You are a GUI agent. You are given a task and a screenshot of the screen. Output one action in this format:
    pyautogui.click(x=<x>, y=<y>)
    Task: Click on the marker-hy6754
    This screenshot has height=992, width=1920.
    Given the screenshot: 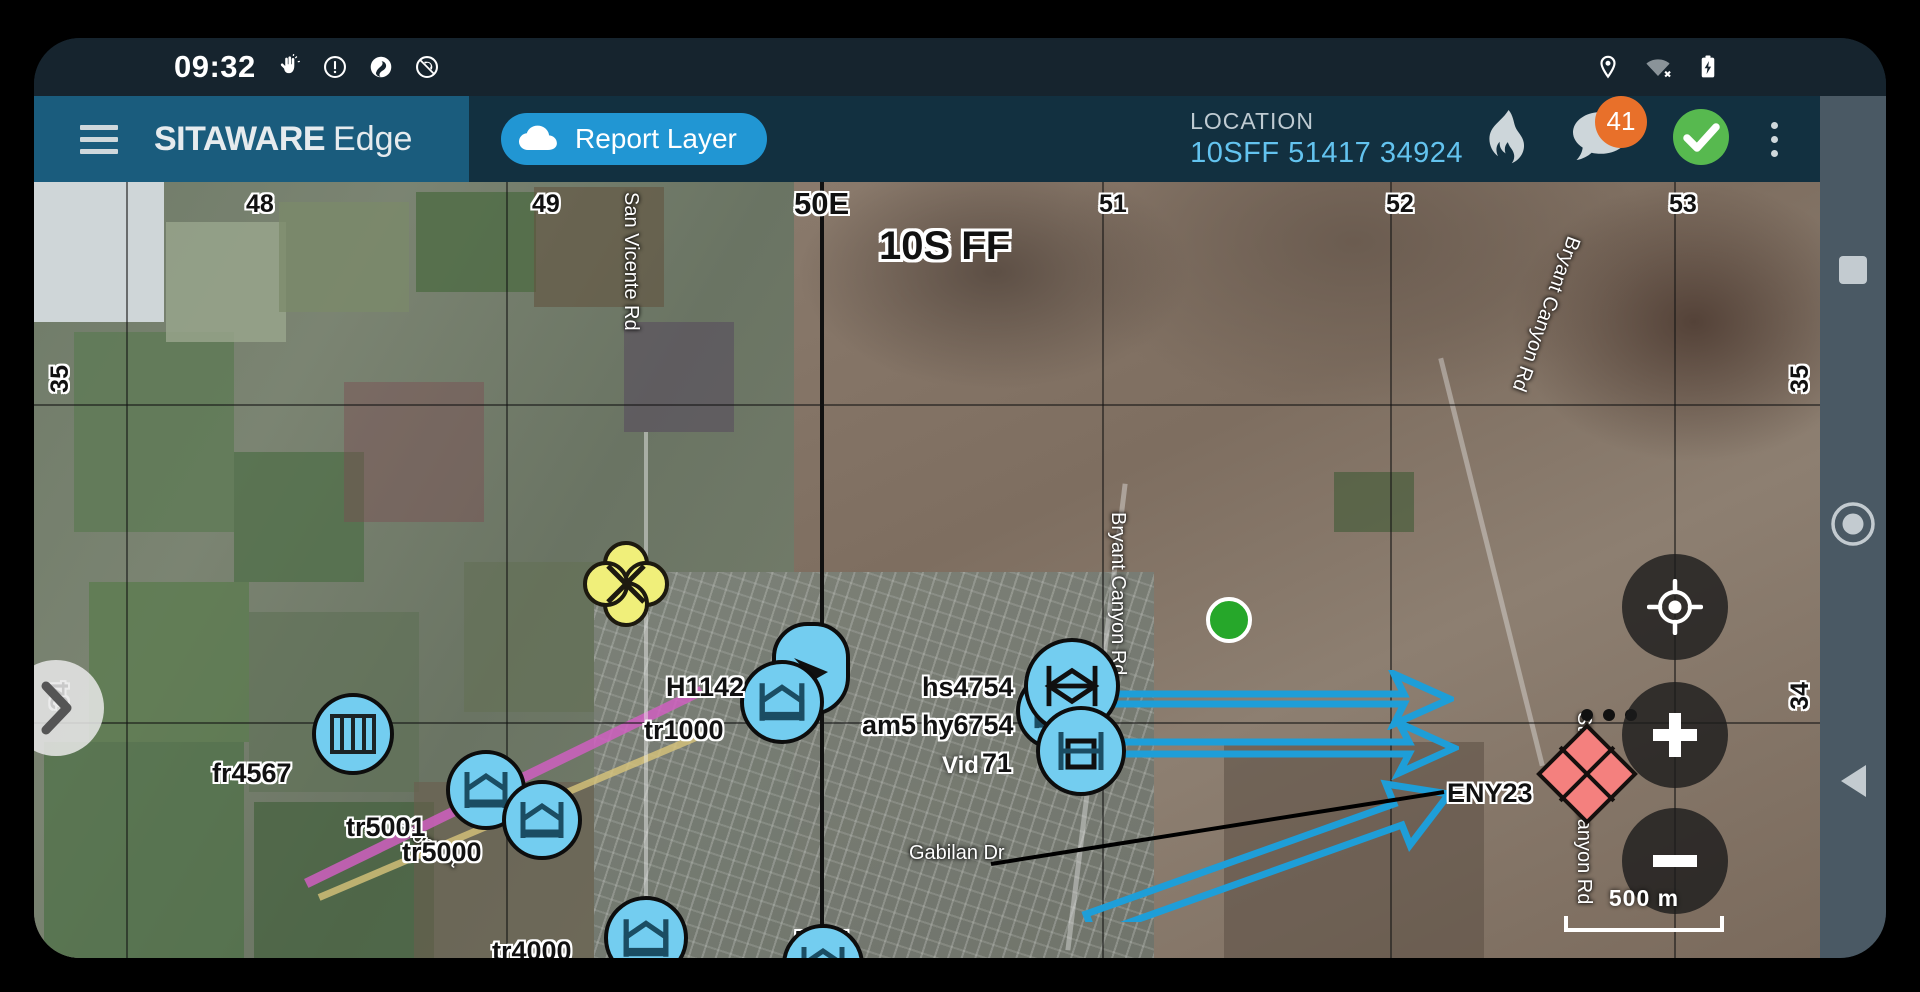 What is the action you would take?
    pyautogui.click(x=1081, y=751)
    